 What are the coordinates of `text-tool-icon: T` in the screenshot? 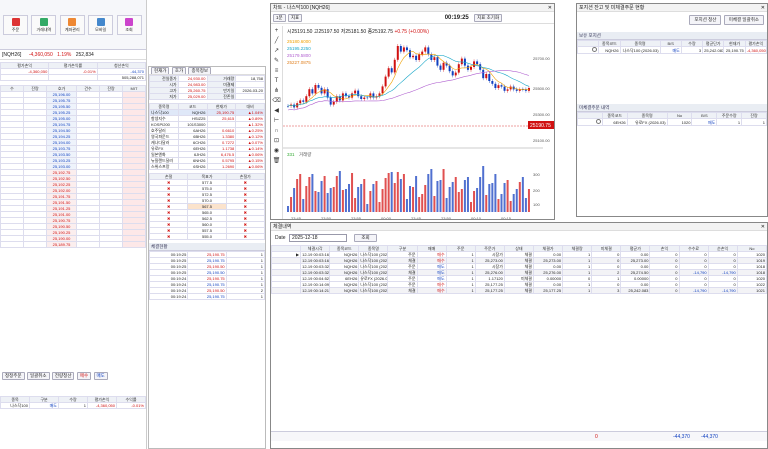 It's located at (276, 81).